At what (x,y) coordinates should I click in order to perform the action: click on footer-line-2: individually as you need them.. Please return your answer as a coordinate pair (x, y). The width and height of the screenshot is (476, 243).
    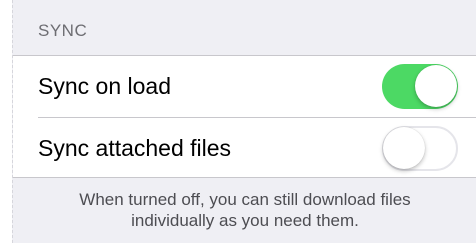
    Looking at the image, I should click on (245, 220).